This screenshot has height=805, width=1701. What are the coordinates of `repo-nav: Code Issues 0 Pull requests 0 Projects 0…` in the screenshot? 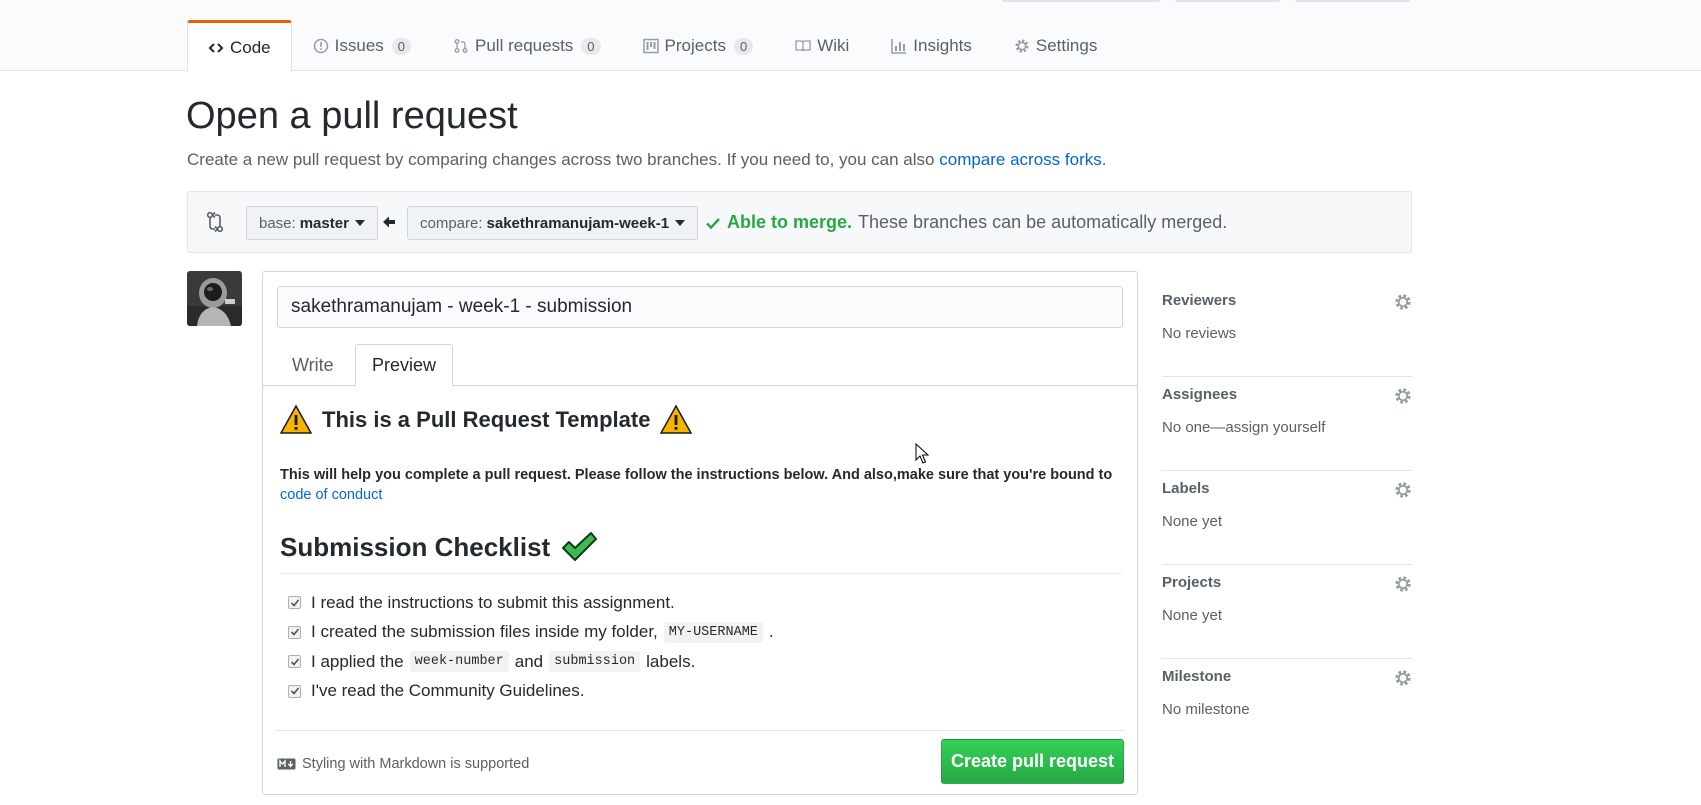 It's located at (652, 46).